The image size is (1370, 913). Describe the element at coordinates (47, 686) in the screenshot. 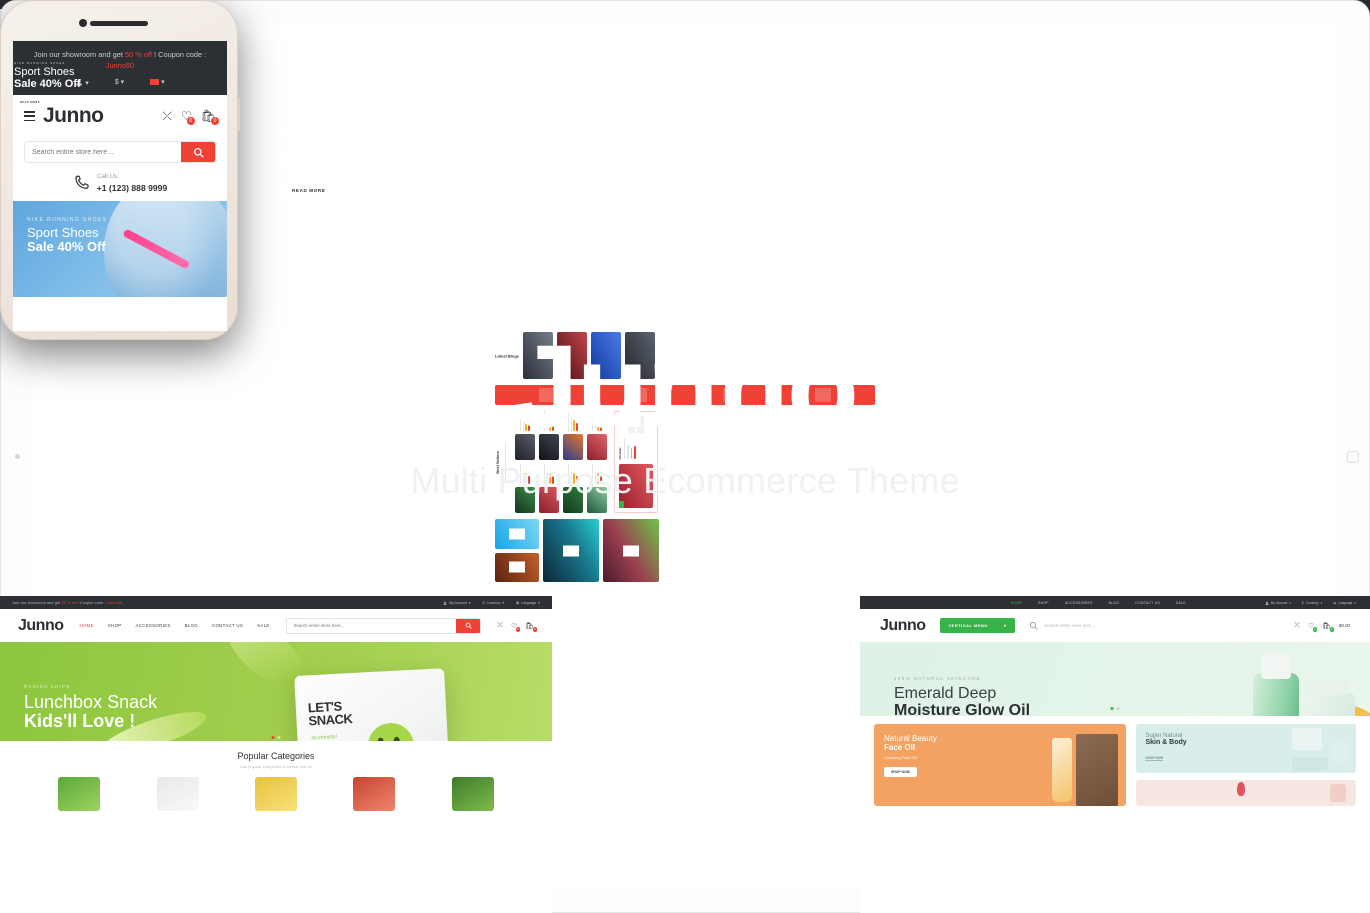

I see `hero-kicker: RADISH CHIPS` at that location.